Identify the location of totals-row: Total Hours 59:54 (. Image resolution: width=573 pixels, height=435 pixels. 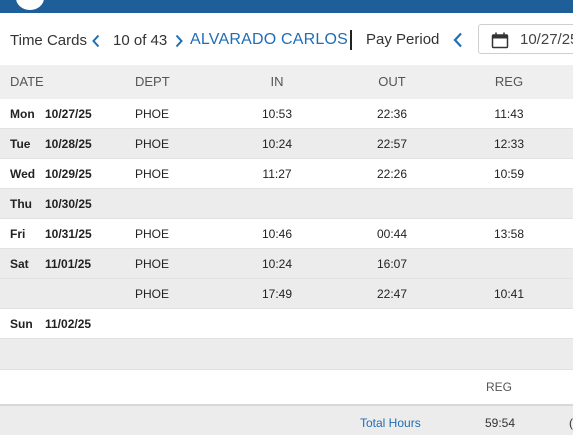
(286, 419).